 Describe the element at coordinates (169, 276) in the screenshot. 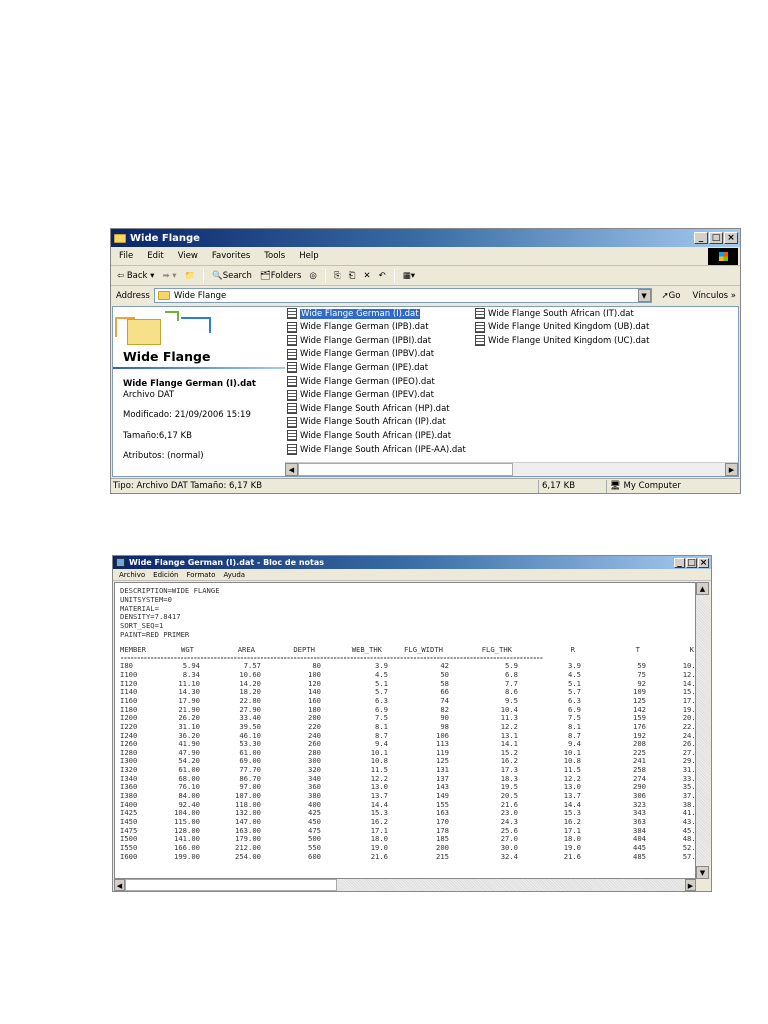

I see `forward-button: ➡ ▾` at that location.